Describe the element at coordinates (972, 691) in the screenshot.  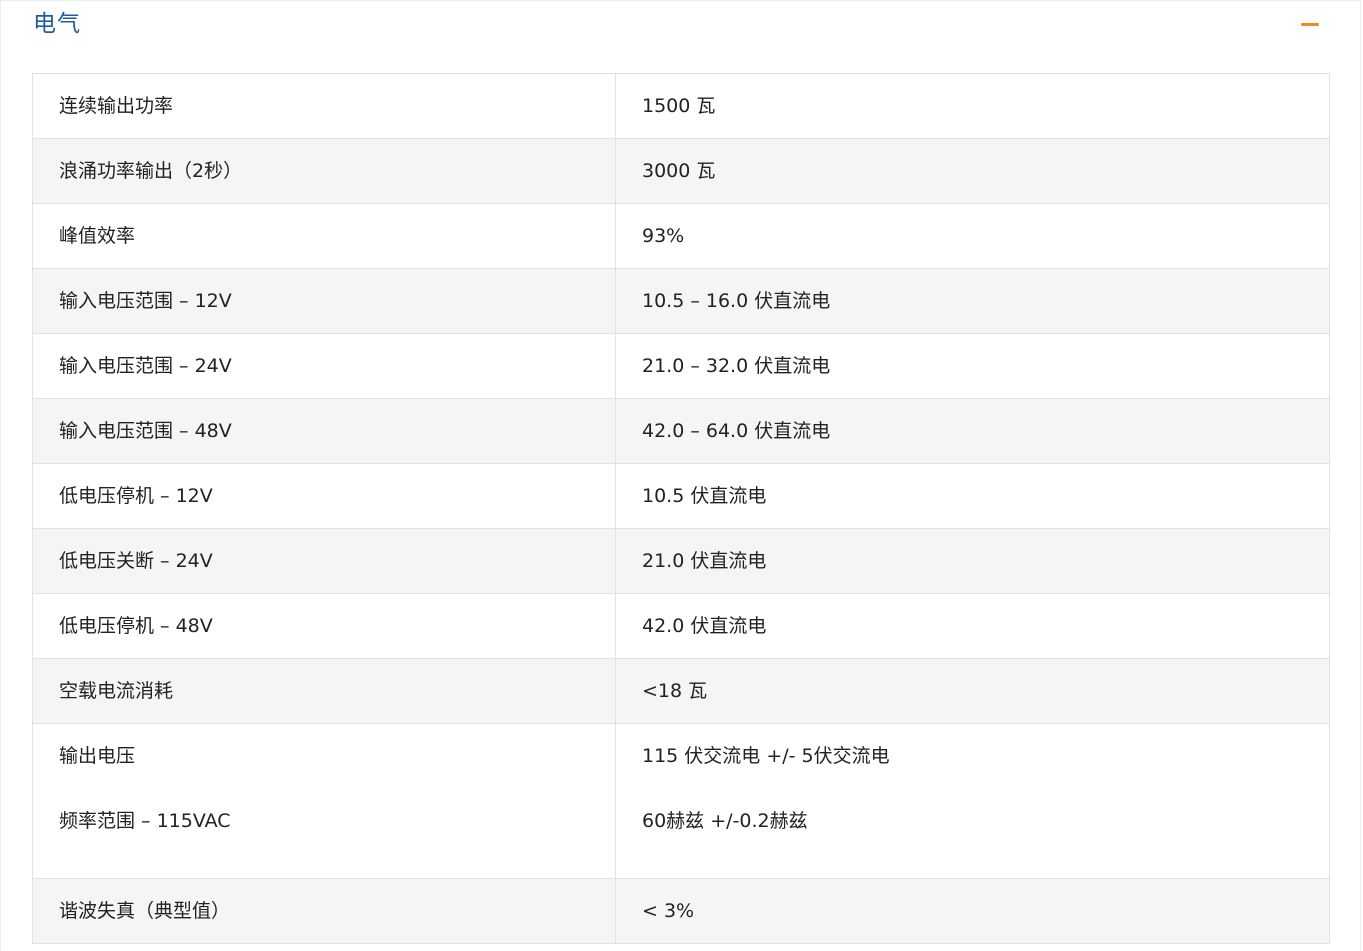
I see `spec-value: <18 瓦` at that location.